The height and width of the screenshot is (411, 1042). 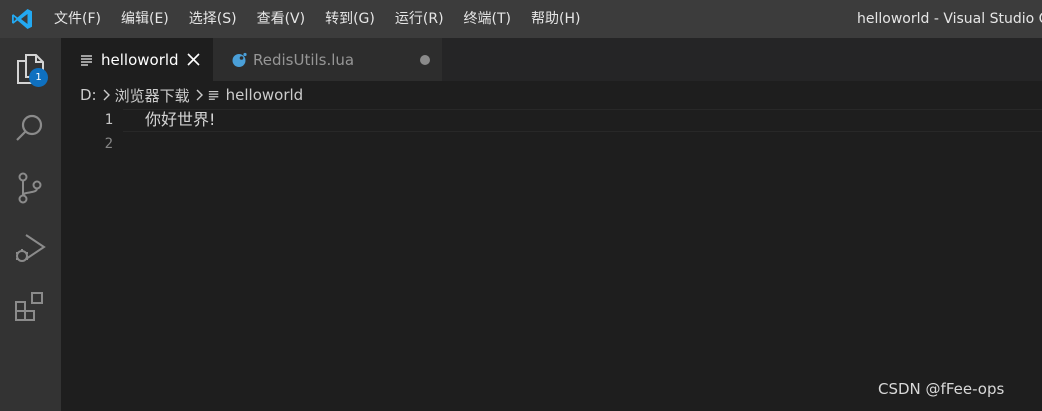 What do you see at coordinates (213, 19) in the screenshot?
I see `menu-selection: 选择(S)` at bounding box center [213, 19].